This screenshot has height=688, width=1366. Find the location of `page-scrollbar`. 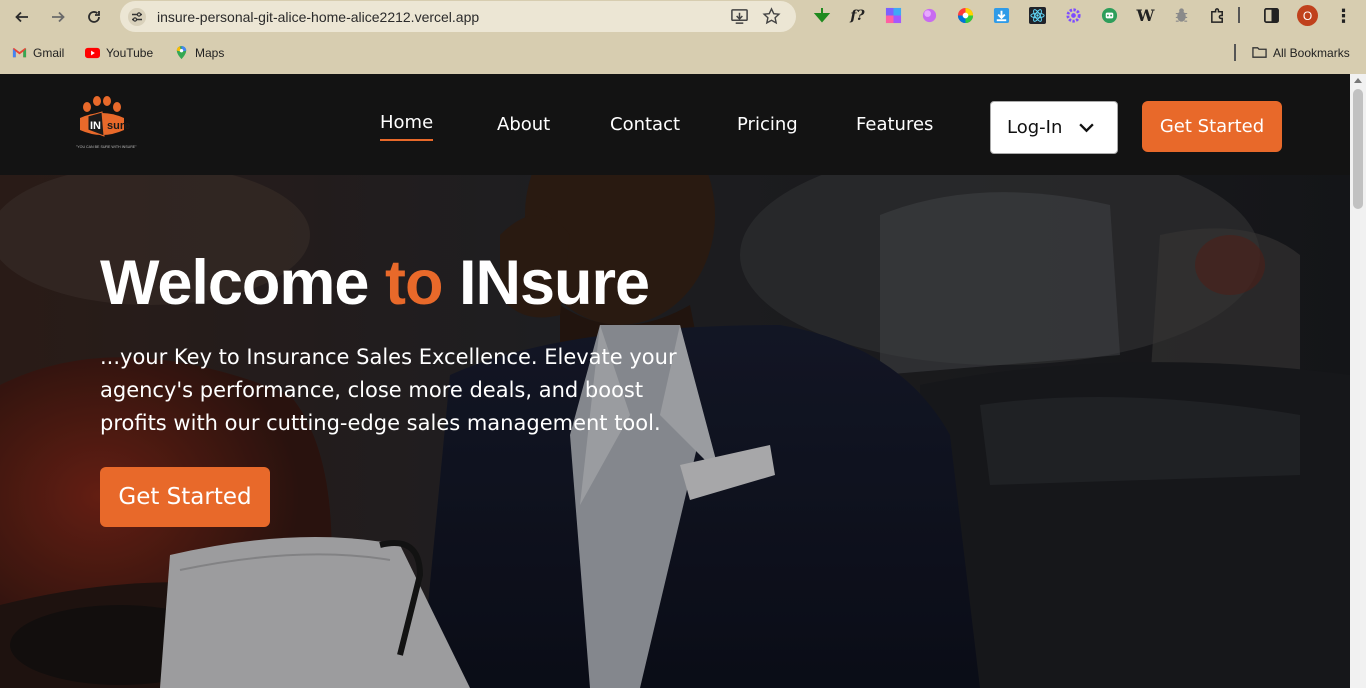

page-scrollbar is located at coordinates (1358, 381).